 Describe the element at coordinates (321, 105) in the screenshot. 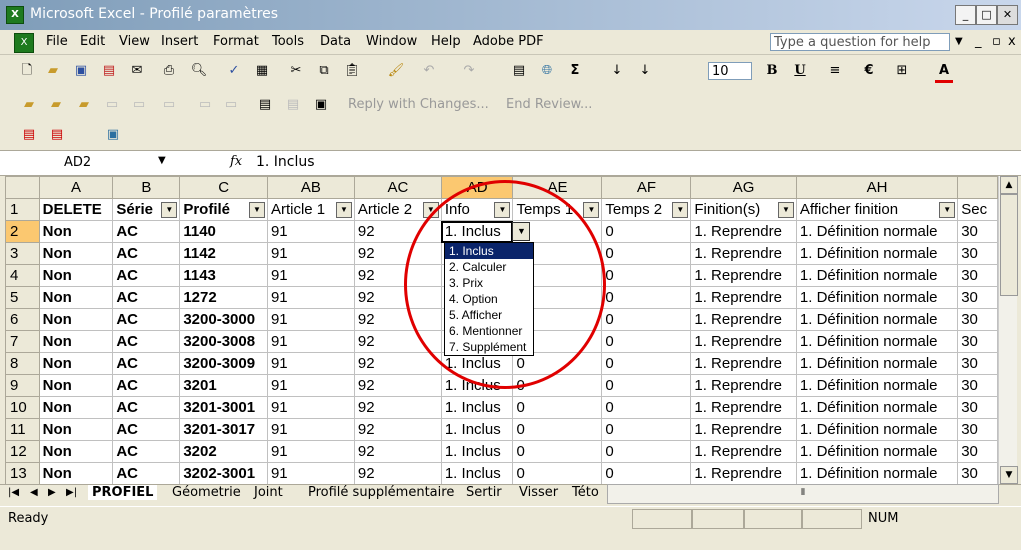

I see `send-icon: ▣` at that location.